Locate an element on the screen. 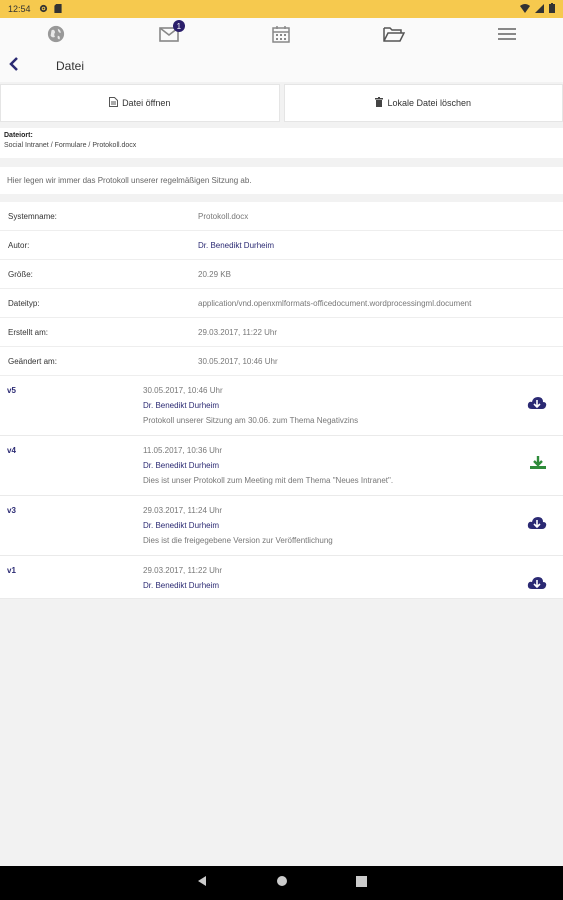  battery-icon is located at coordinates (552, 9).